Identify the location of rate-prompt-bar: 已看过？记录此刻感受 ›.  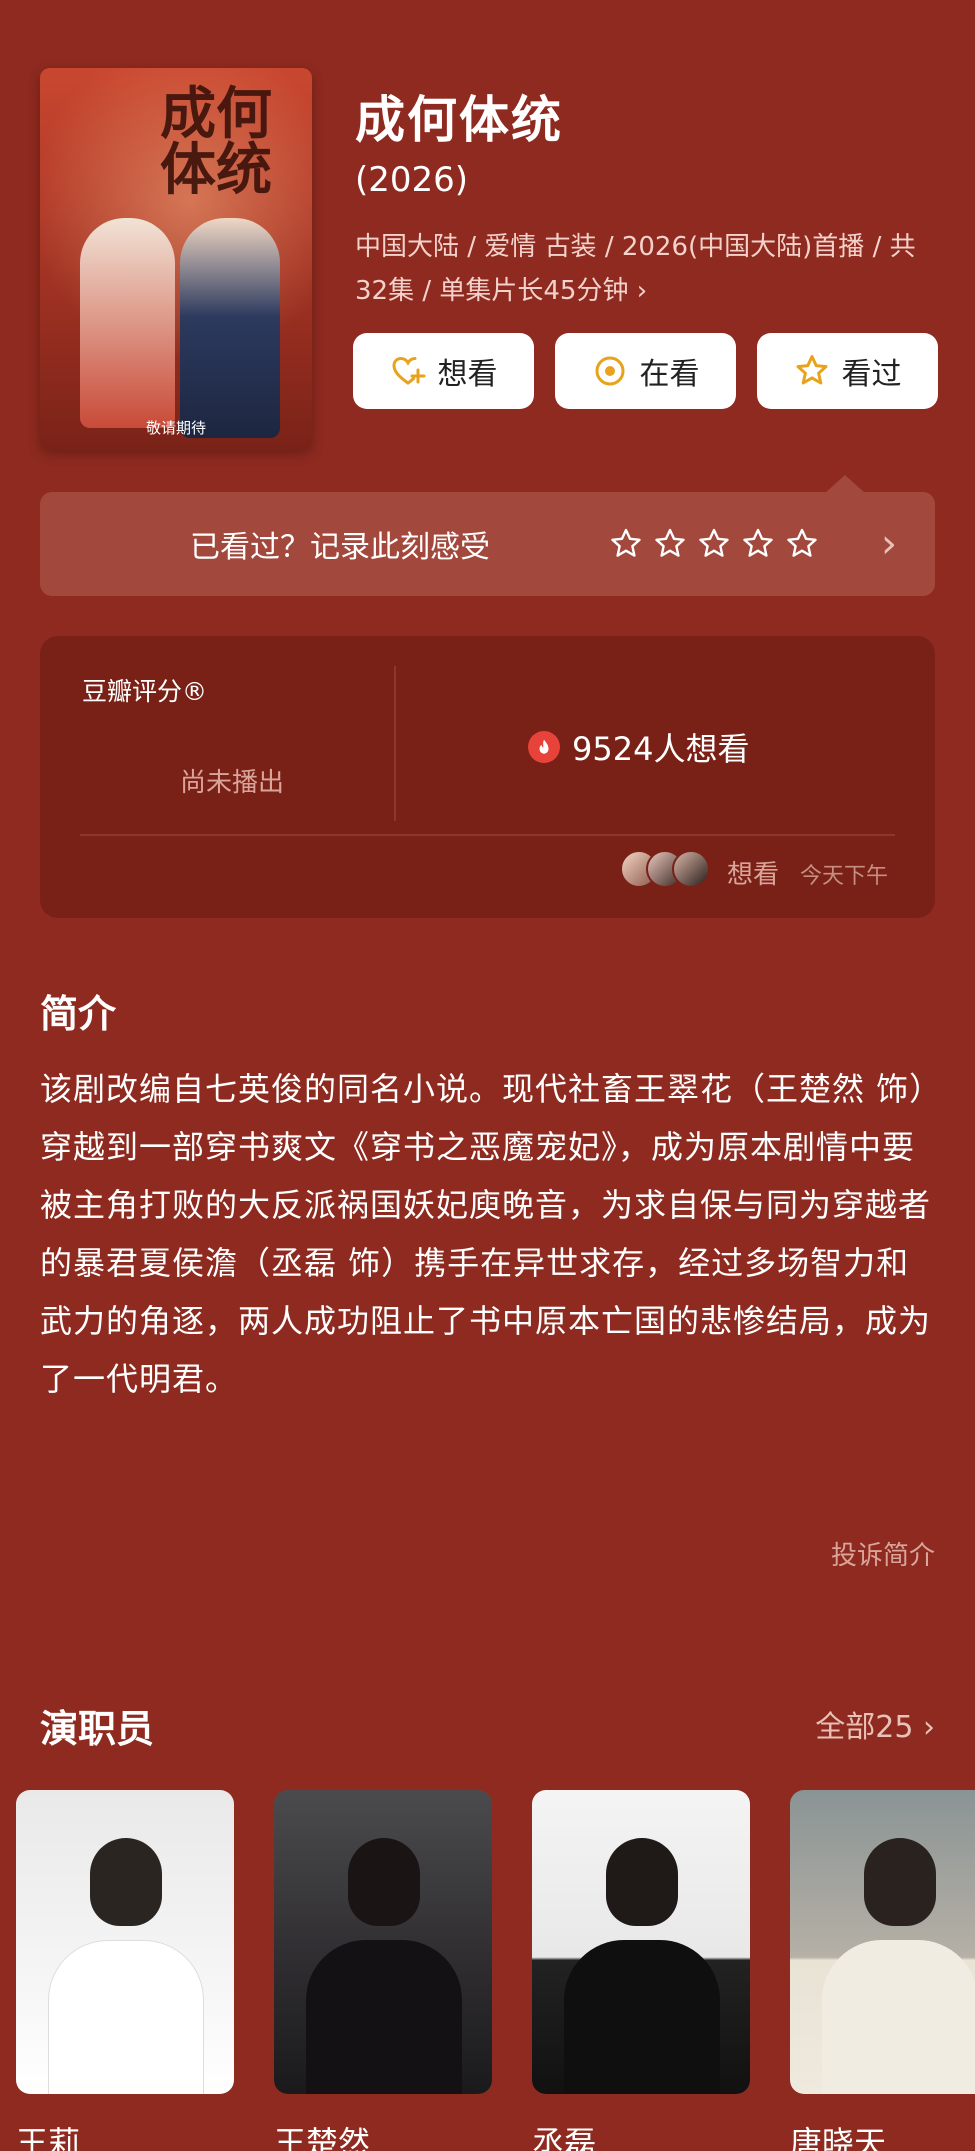
(487, 544).